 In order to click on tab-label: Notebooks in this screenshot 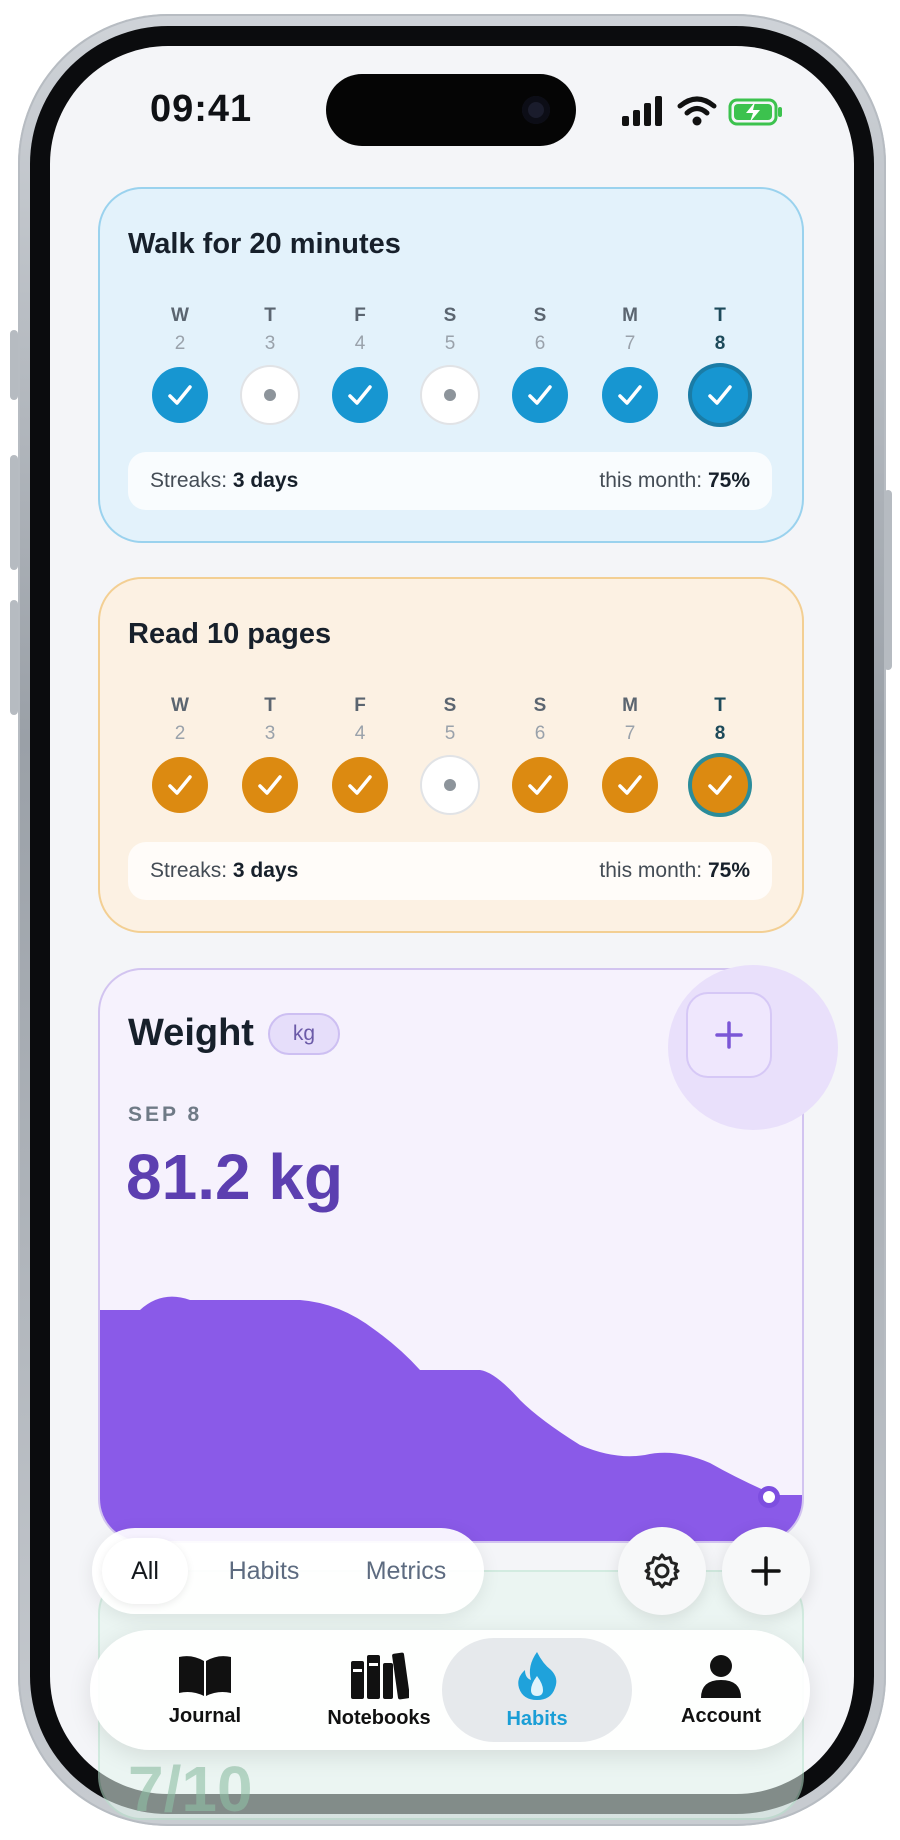, I will do `click(379, 1717)`.